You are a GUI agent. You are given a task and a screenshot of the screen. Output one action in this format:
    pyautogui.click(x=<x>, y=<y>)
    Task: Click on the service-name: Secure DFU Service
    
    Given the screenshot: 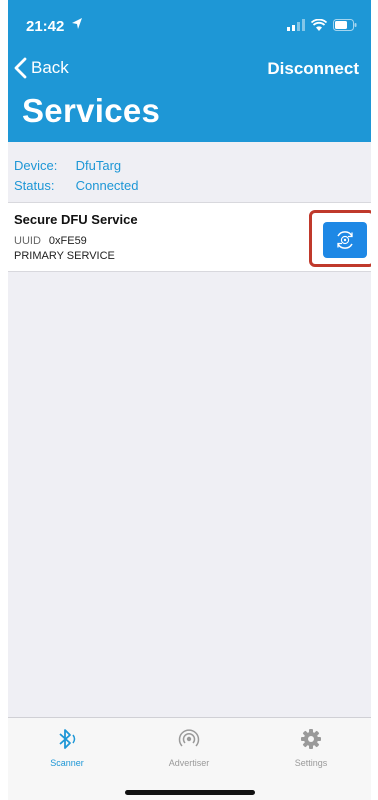 What is the action you would take?
    pyautogui.click(x=76, y=219)
    